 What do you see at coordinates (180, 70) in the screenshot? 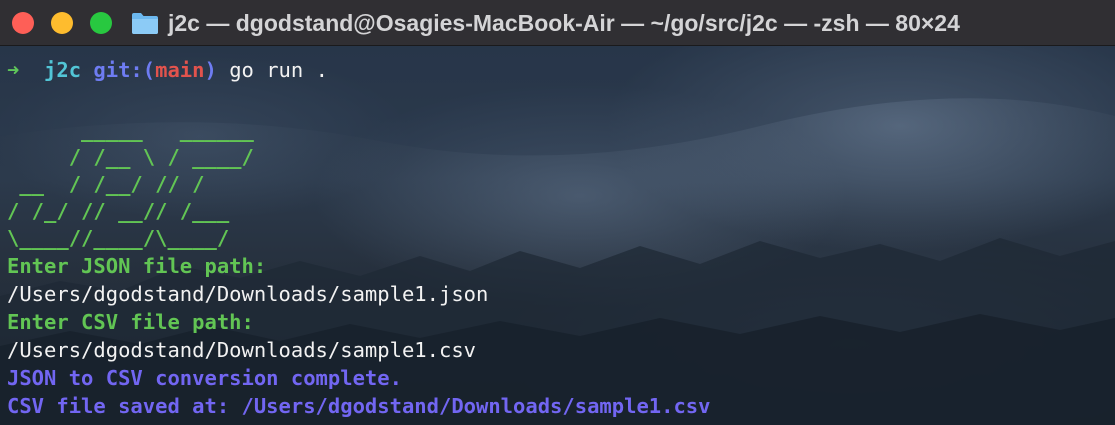
I see `git-branch: main` at bounding box center [180, 70].